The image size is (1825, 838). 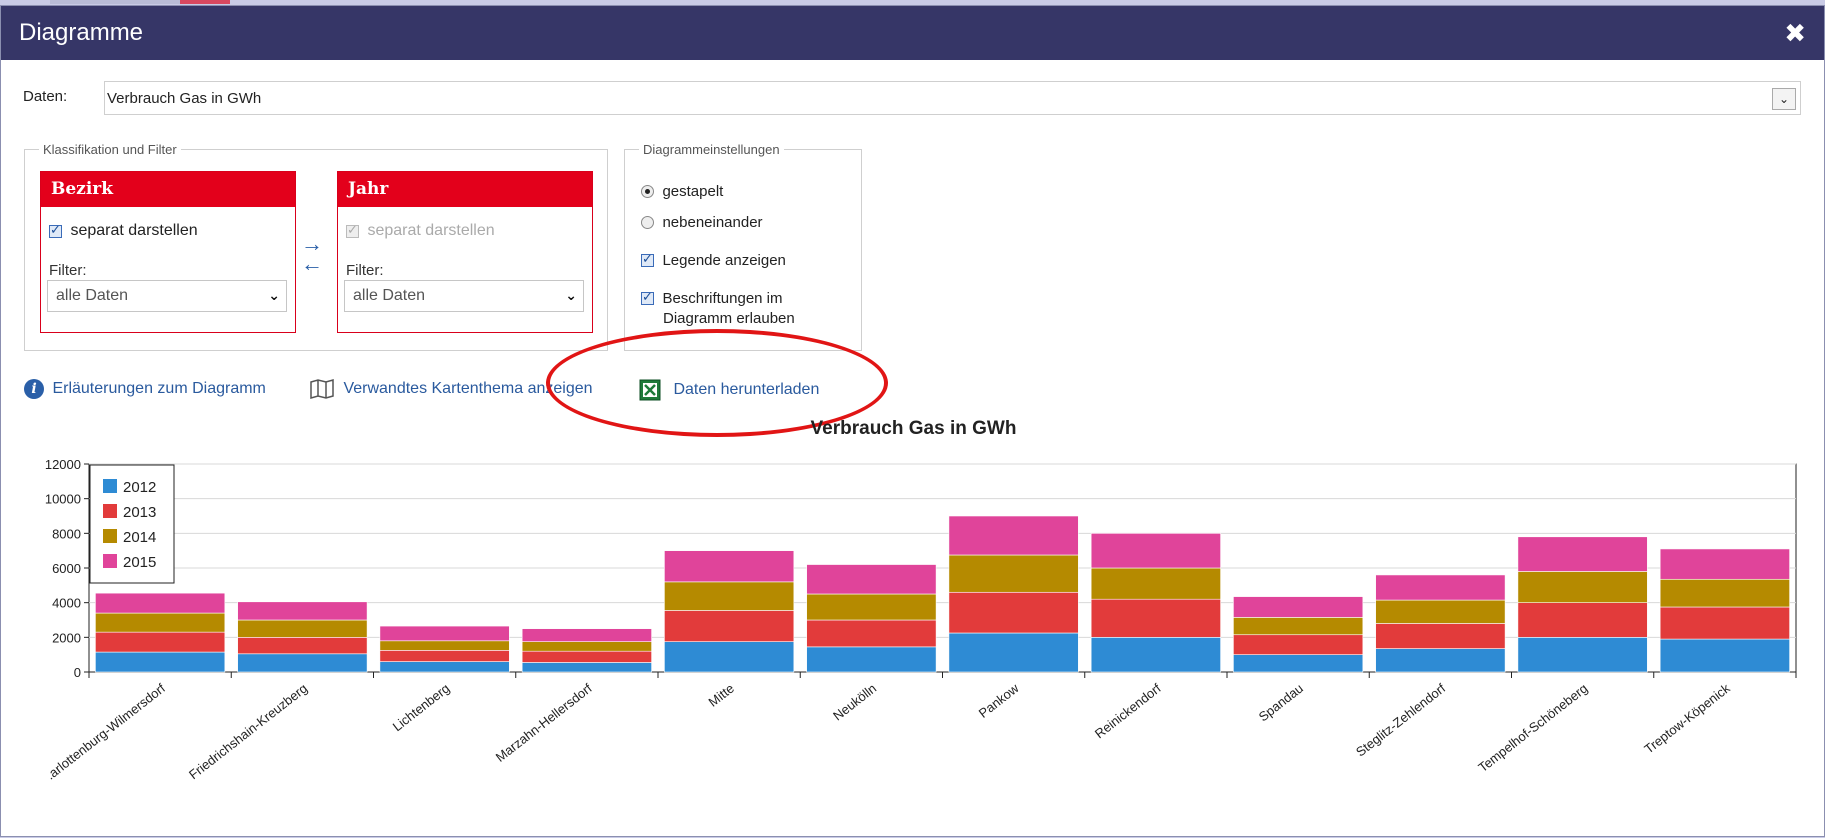 I want to click on close-icon: ✖, so click(x=1795, y=33).